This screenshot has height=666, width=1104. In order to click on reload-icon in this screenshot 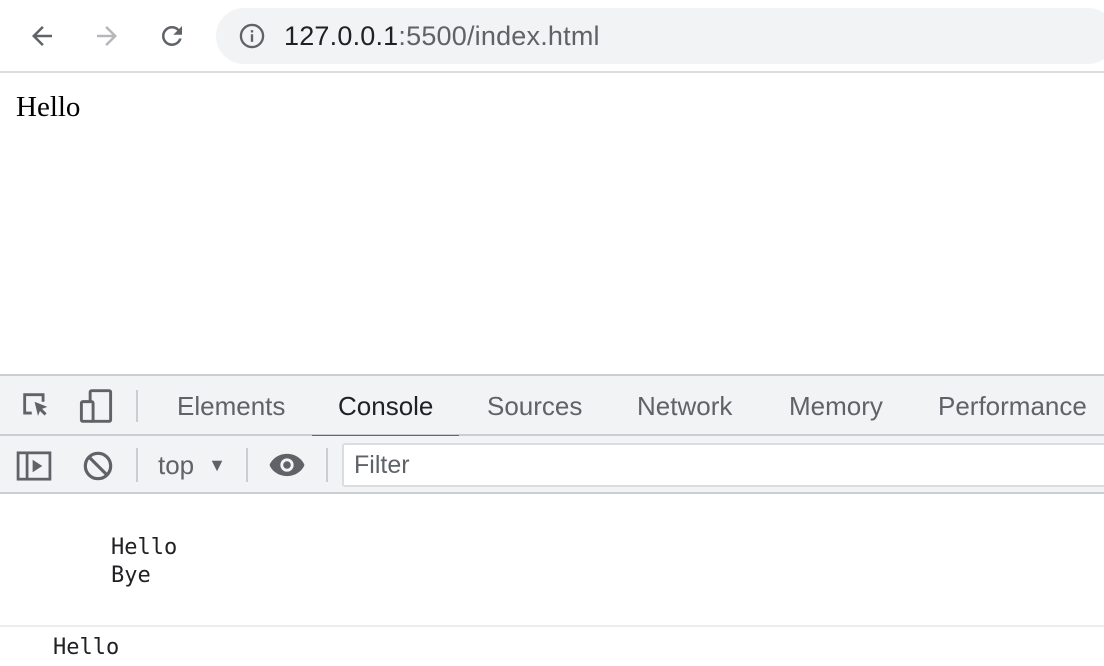, I will do `click(171, 35)`.